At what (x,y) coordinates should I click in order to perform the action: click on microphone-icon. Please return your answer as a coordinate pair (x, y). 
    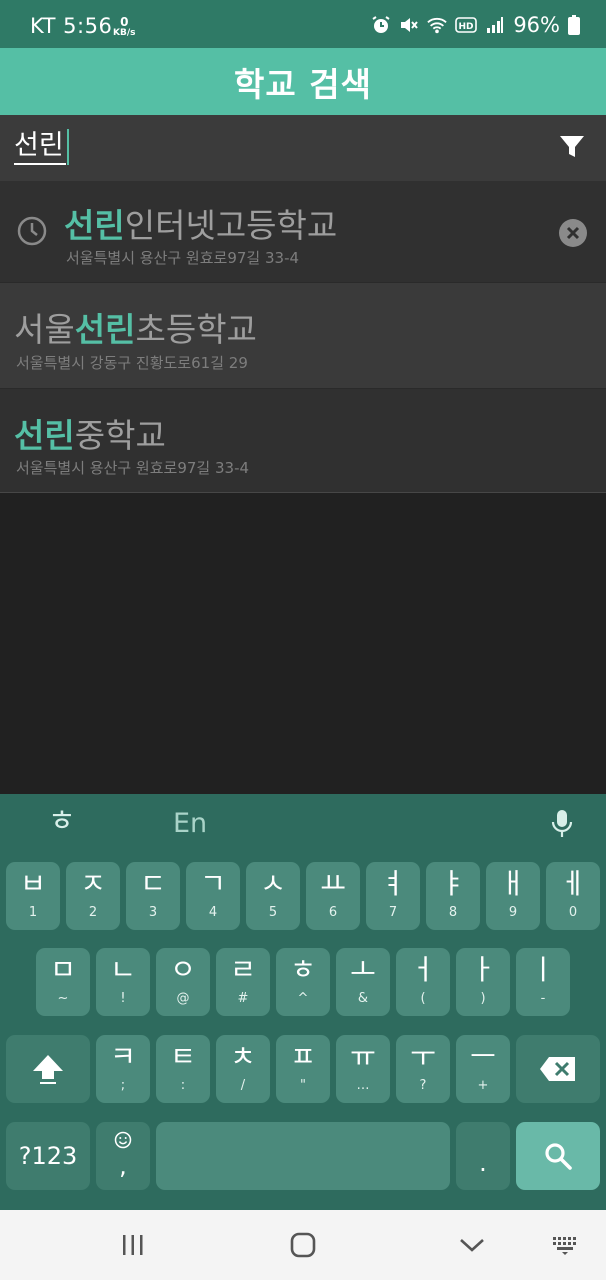
    Looking at the image, I should click on (562, 824).